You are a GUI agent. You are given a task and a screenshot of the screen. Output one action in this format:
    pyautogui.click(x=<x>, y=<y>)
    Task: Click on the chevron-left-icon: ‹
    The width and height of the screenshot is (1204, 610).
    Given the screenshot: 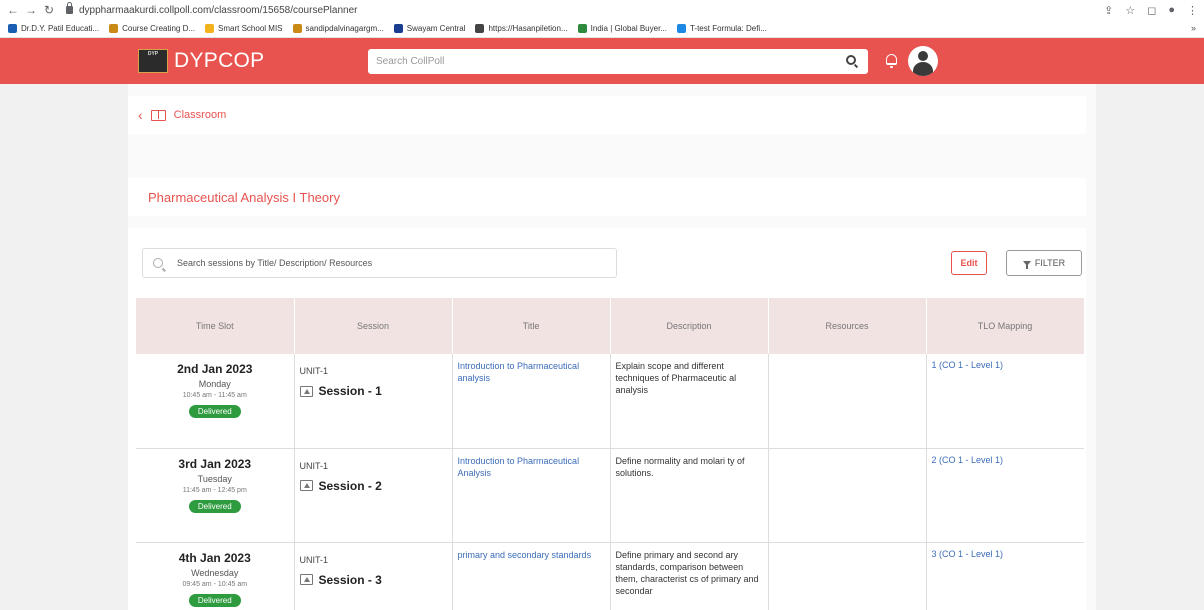 What is the action you would take?
    pyautogui.click(x=140, y=115)
    